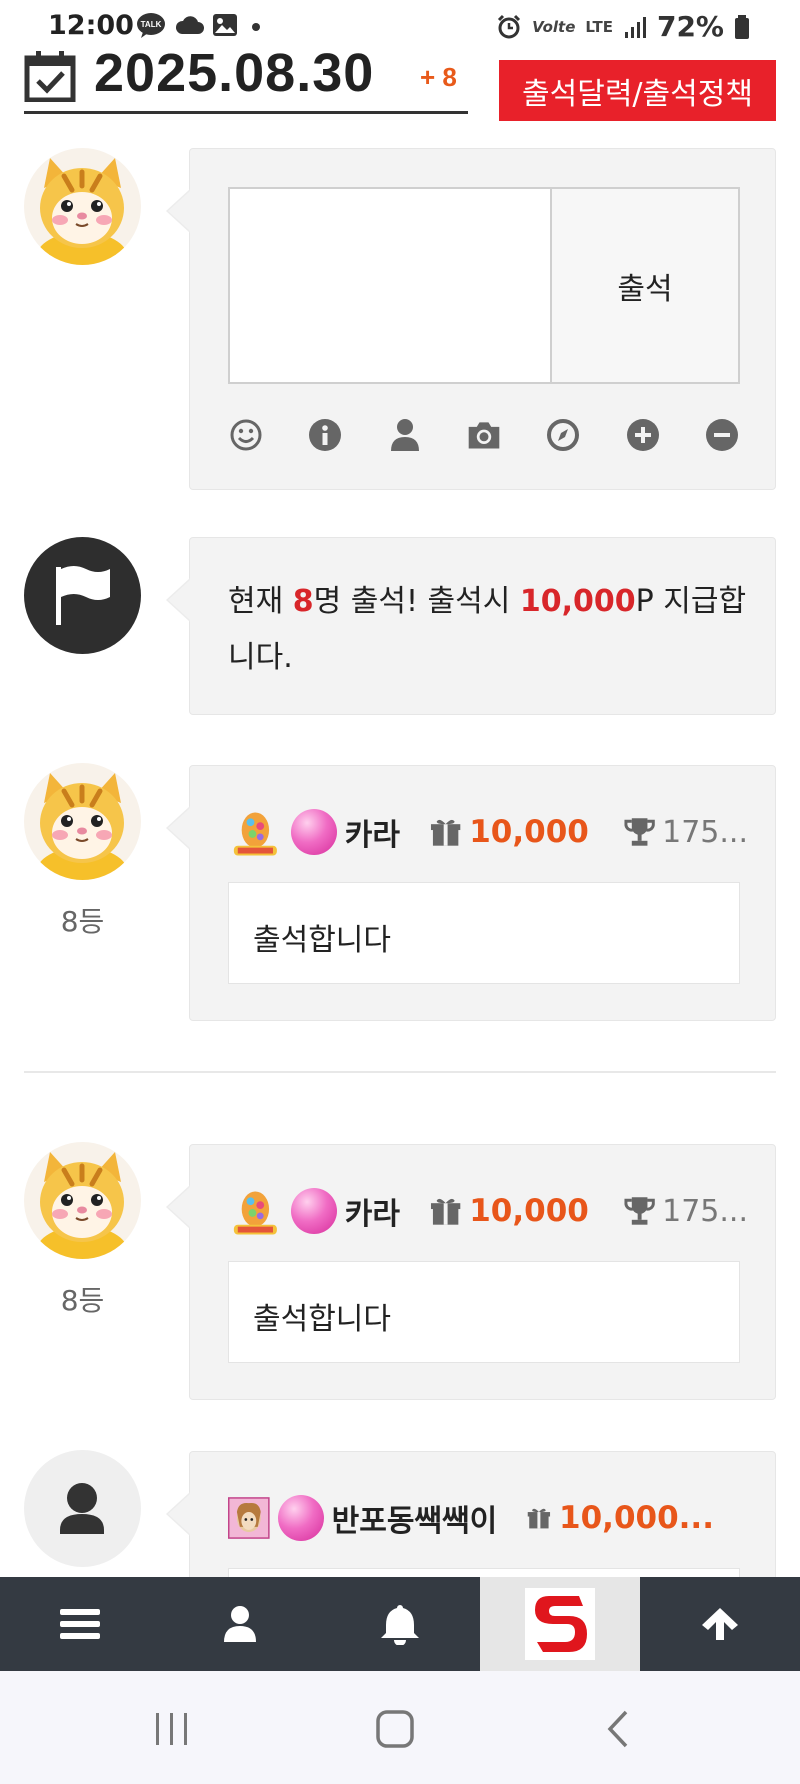 The image size is (800, 1784). I want to click on location-button, so click(563, 435).